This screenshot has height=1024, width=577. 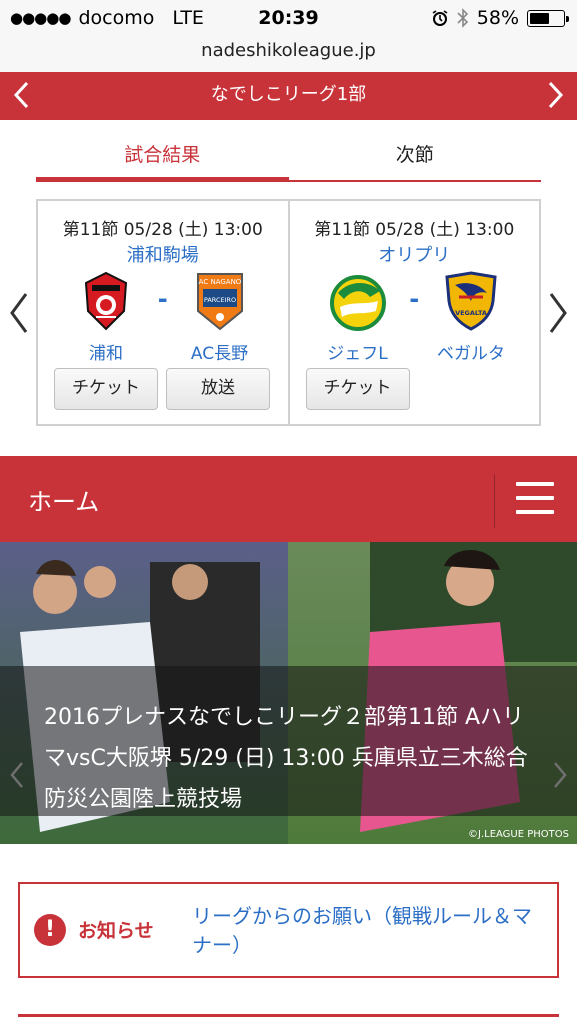 What do you see at coordinates (219, 354) in the screenshot?
I see `away-team-name: AC長野` at bounding box center [219, 354].